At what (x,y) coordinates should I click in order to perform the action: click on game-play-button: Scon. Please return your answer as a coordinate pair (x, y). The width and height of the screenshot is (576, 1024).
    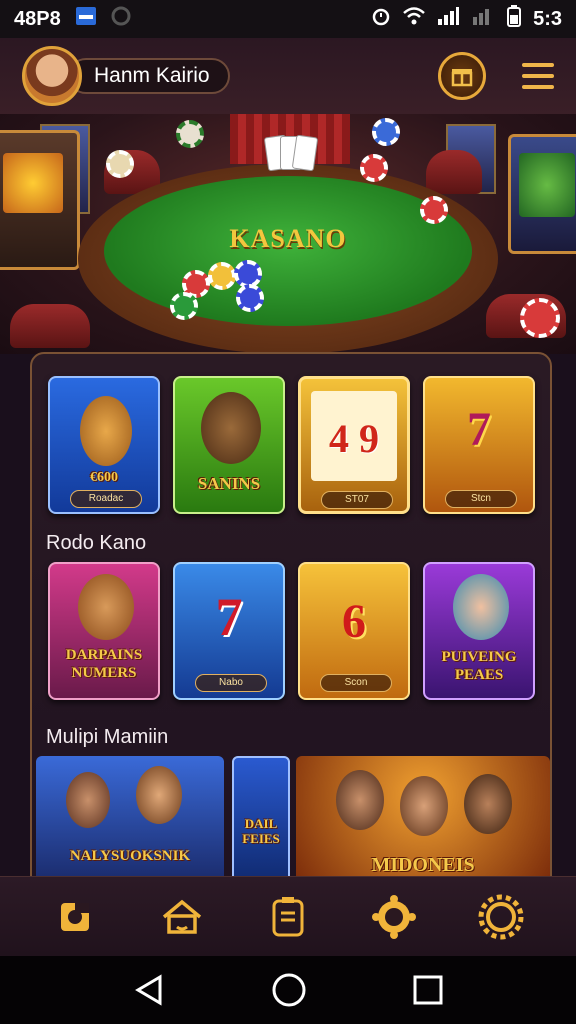
    Looking at the image, I should click on (356, 683).